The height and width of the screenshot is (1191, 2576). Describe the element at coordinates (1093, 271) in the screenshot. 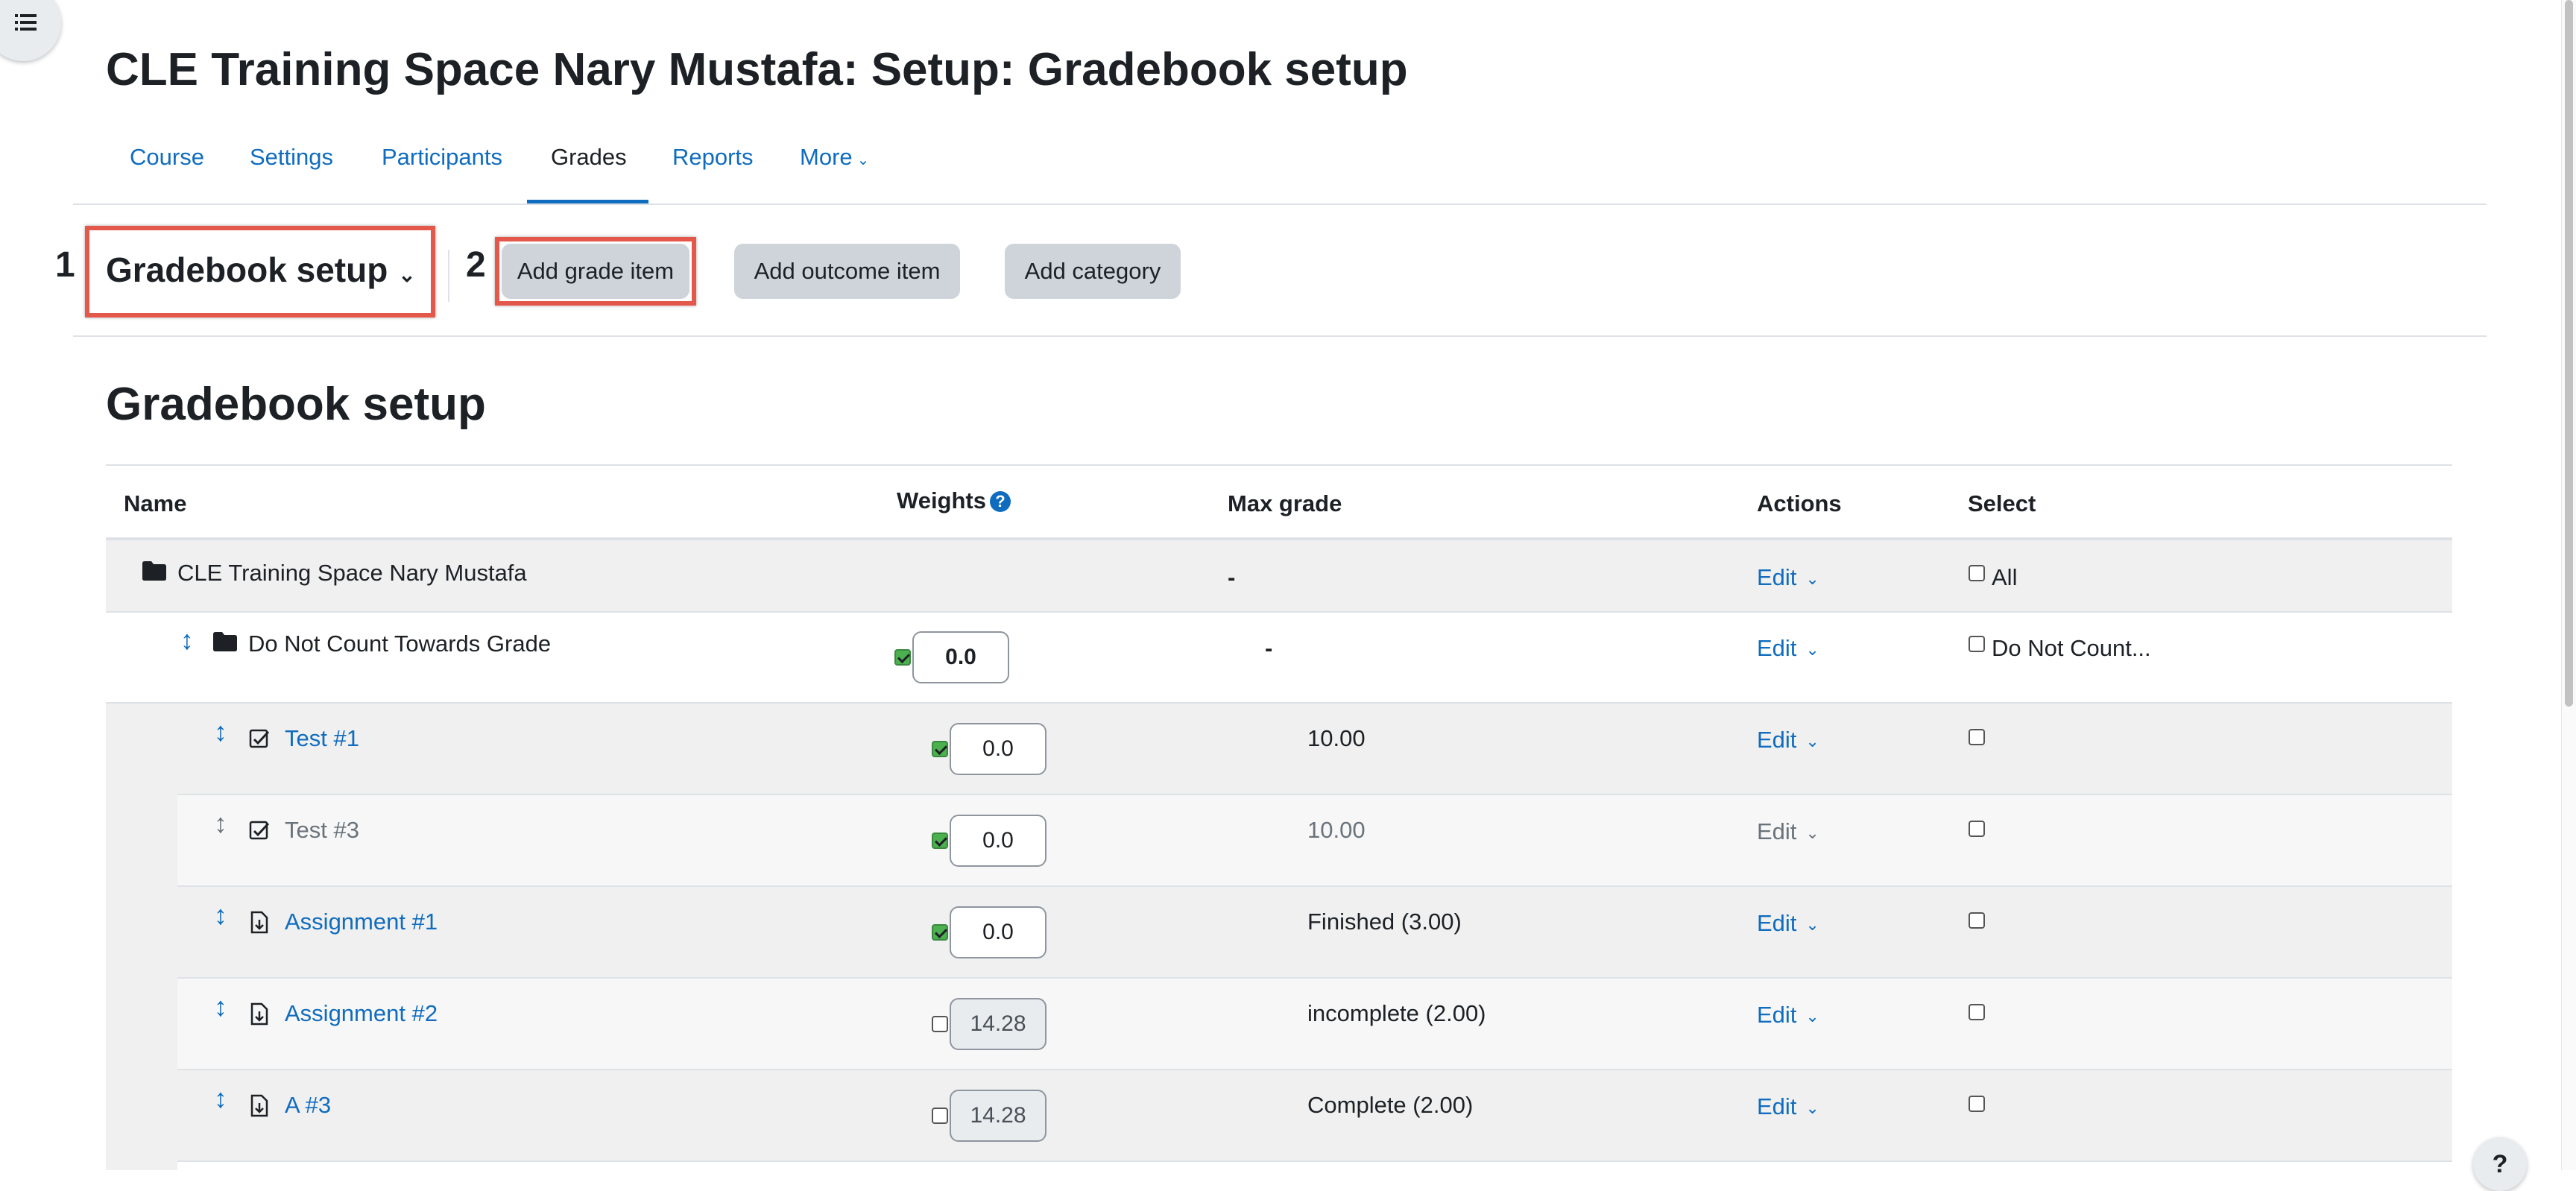

I see `add-category-button: Add category` at that location.